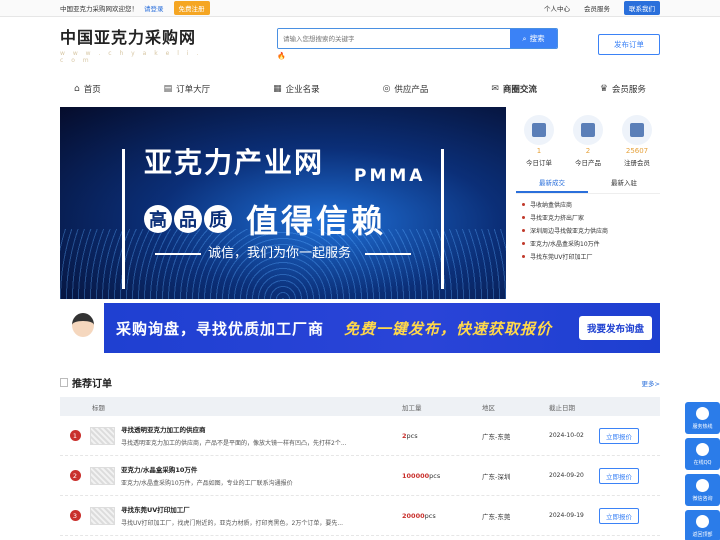 The height and width of the screenshot is (540, 720). I want to click on list-item: 寻找亚克力挤出厂家, so click(591, 217).